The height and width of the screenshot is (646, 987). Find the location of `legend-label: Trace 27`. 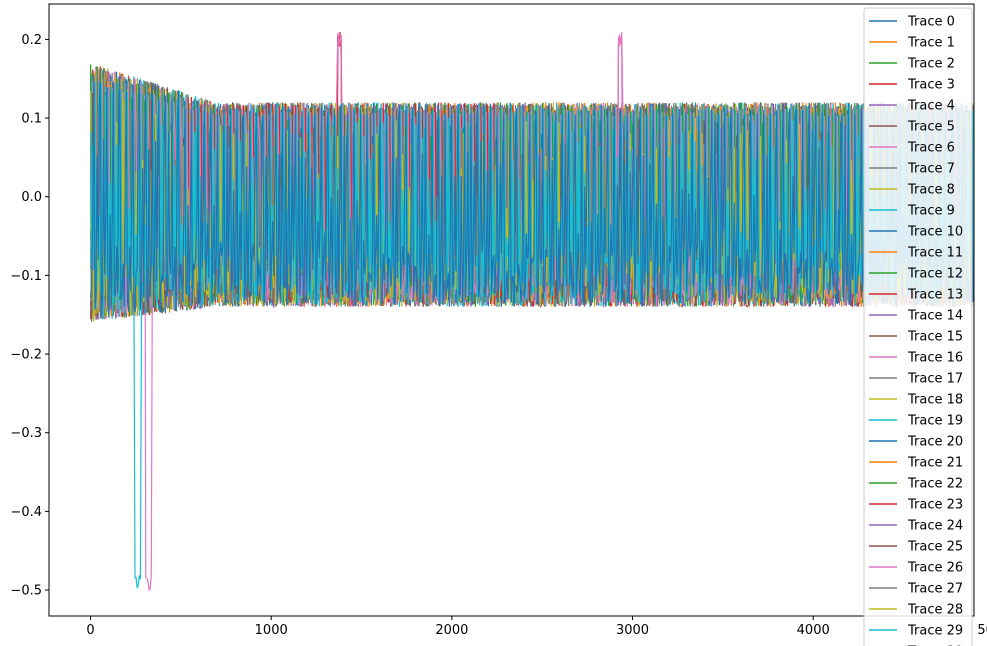

legend-label: Trace 27 is located at coordinates (935, 589).